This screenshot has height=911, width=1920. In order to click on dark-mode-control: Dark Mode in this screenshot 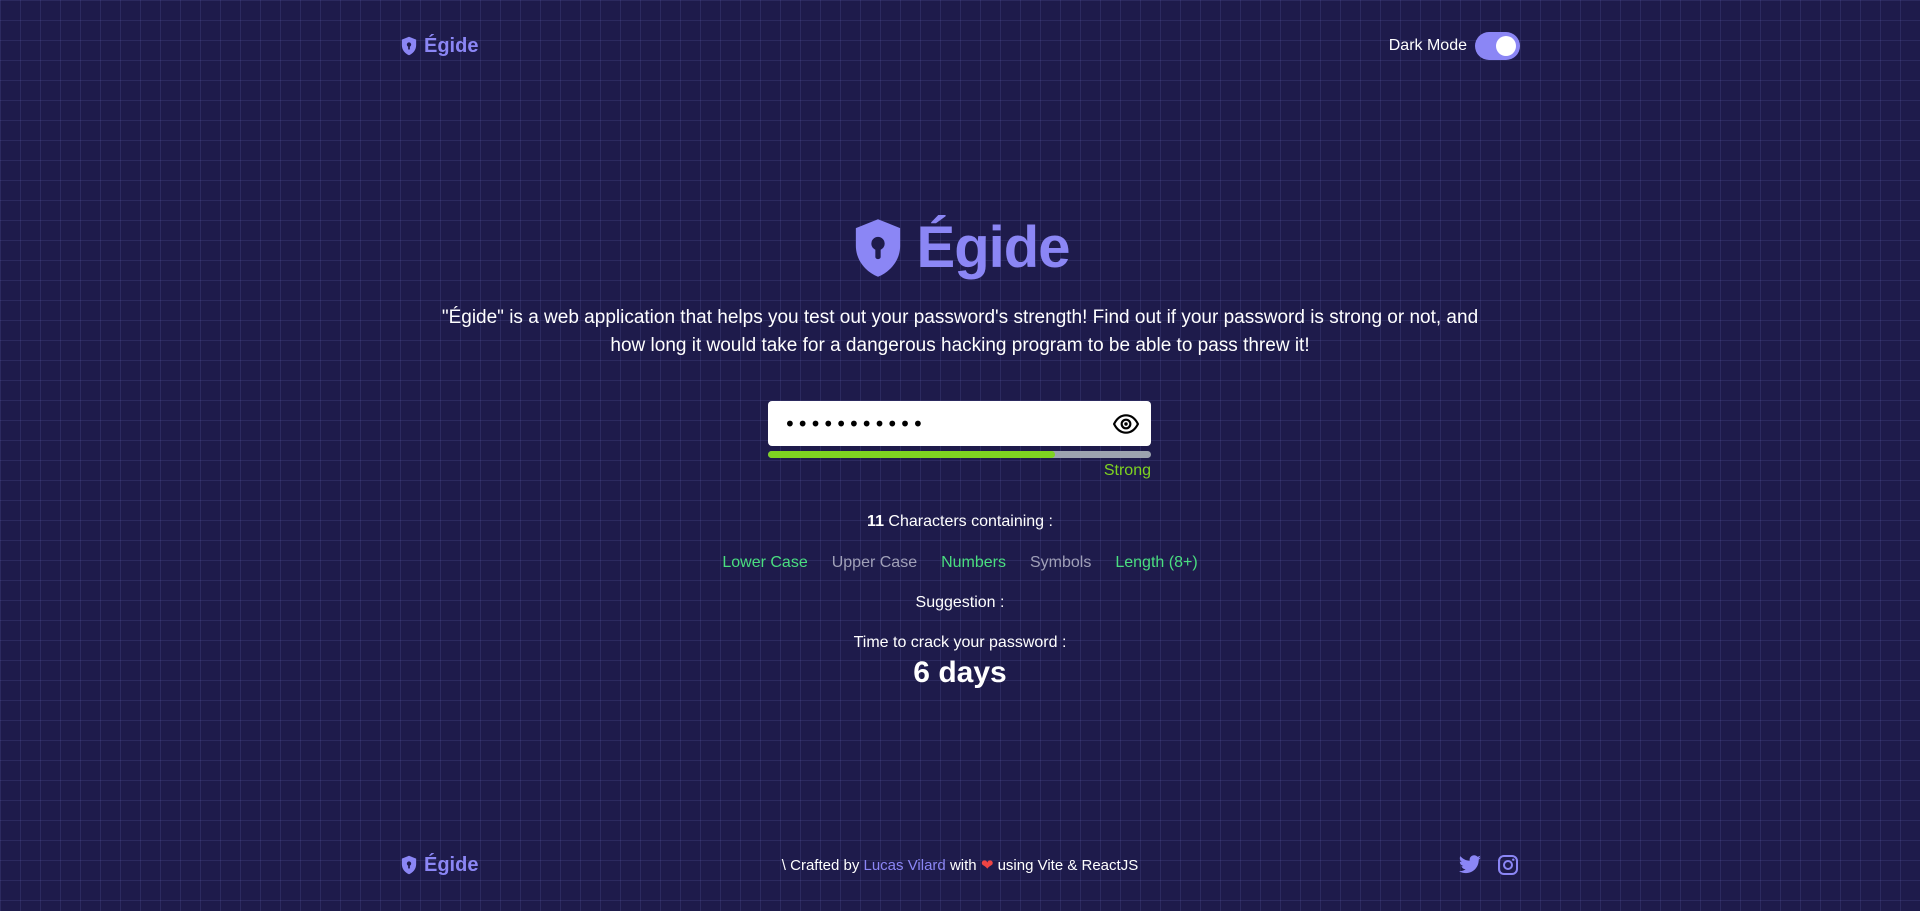, I will do `click(1454, 46)`.